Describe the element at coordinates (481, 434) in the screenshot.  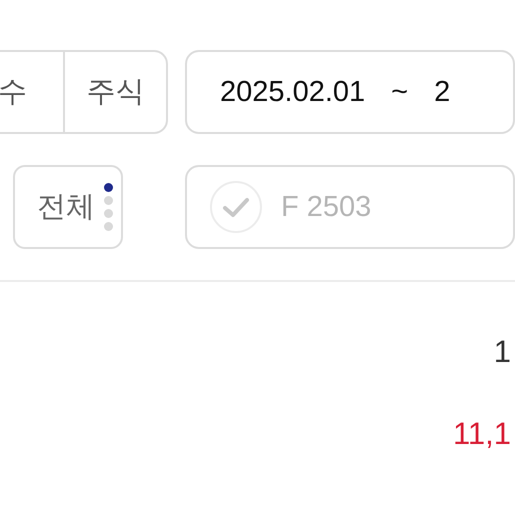
I see `amount-value: 11,1` at that location.